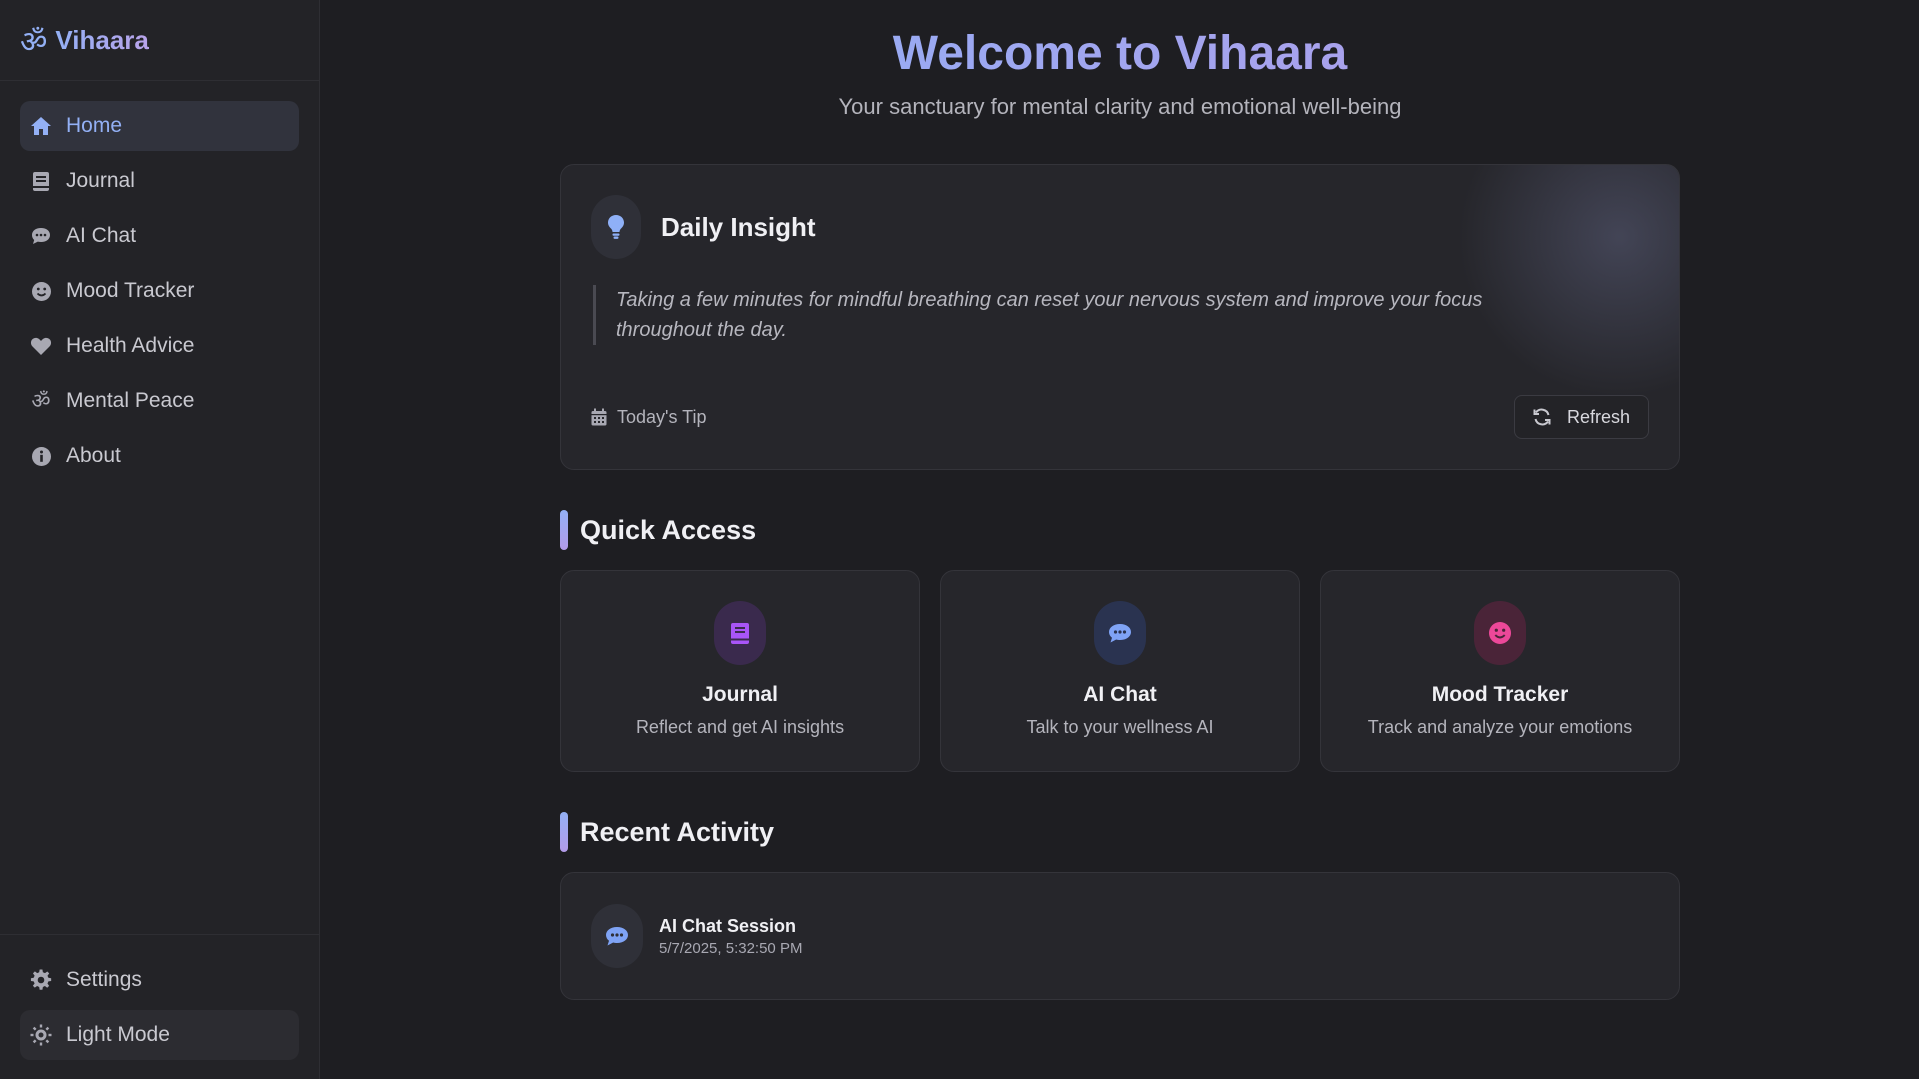 The image size is (1919, 1079). What do you see at coordinates (41, 980) in the screenshot?
I see `gear-icon` at bounding box center [41, 980].